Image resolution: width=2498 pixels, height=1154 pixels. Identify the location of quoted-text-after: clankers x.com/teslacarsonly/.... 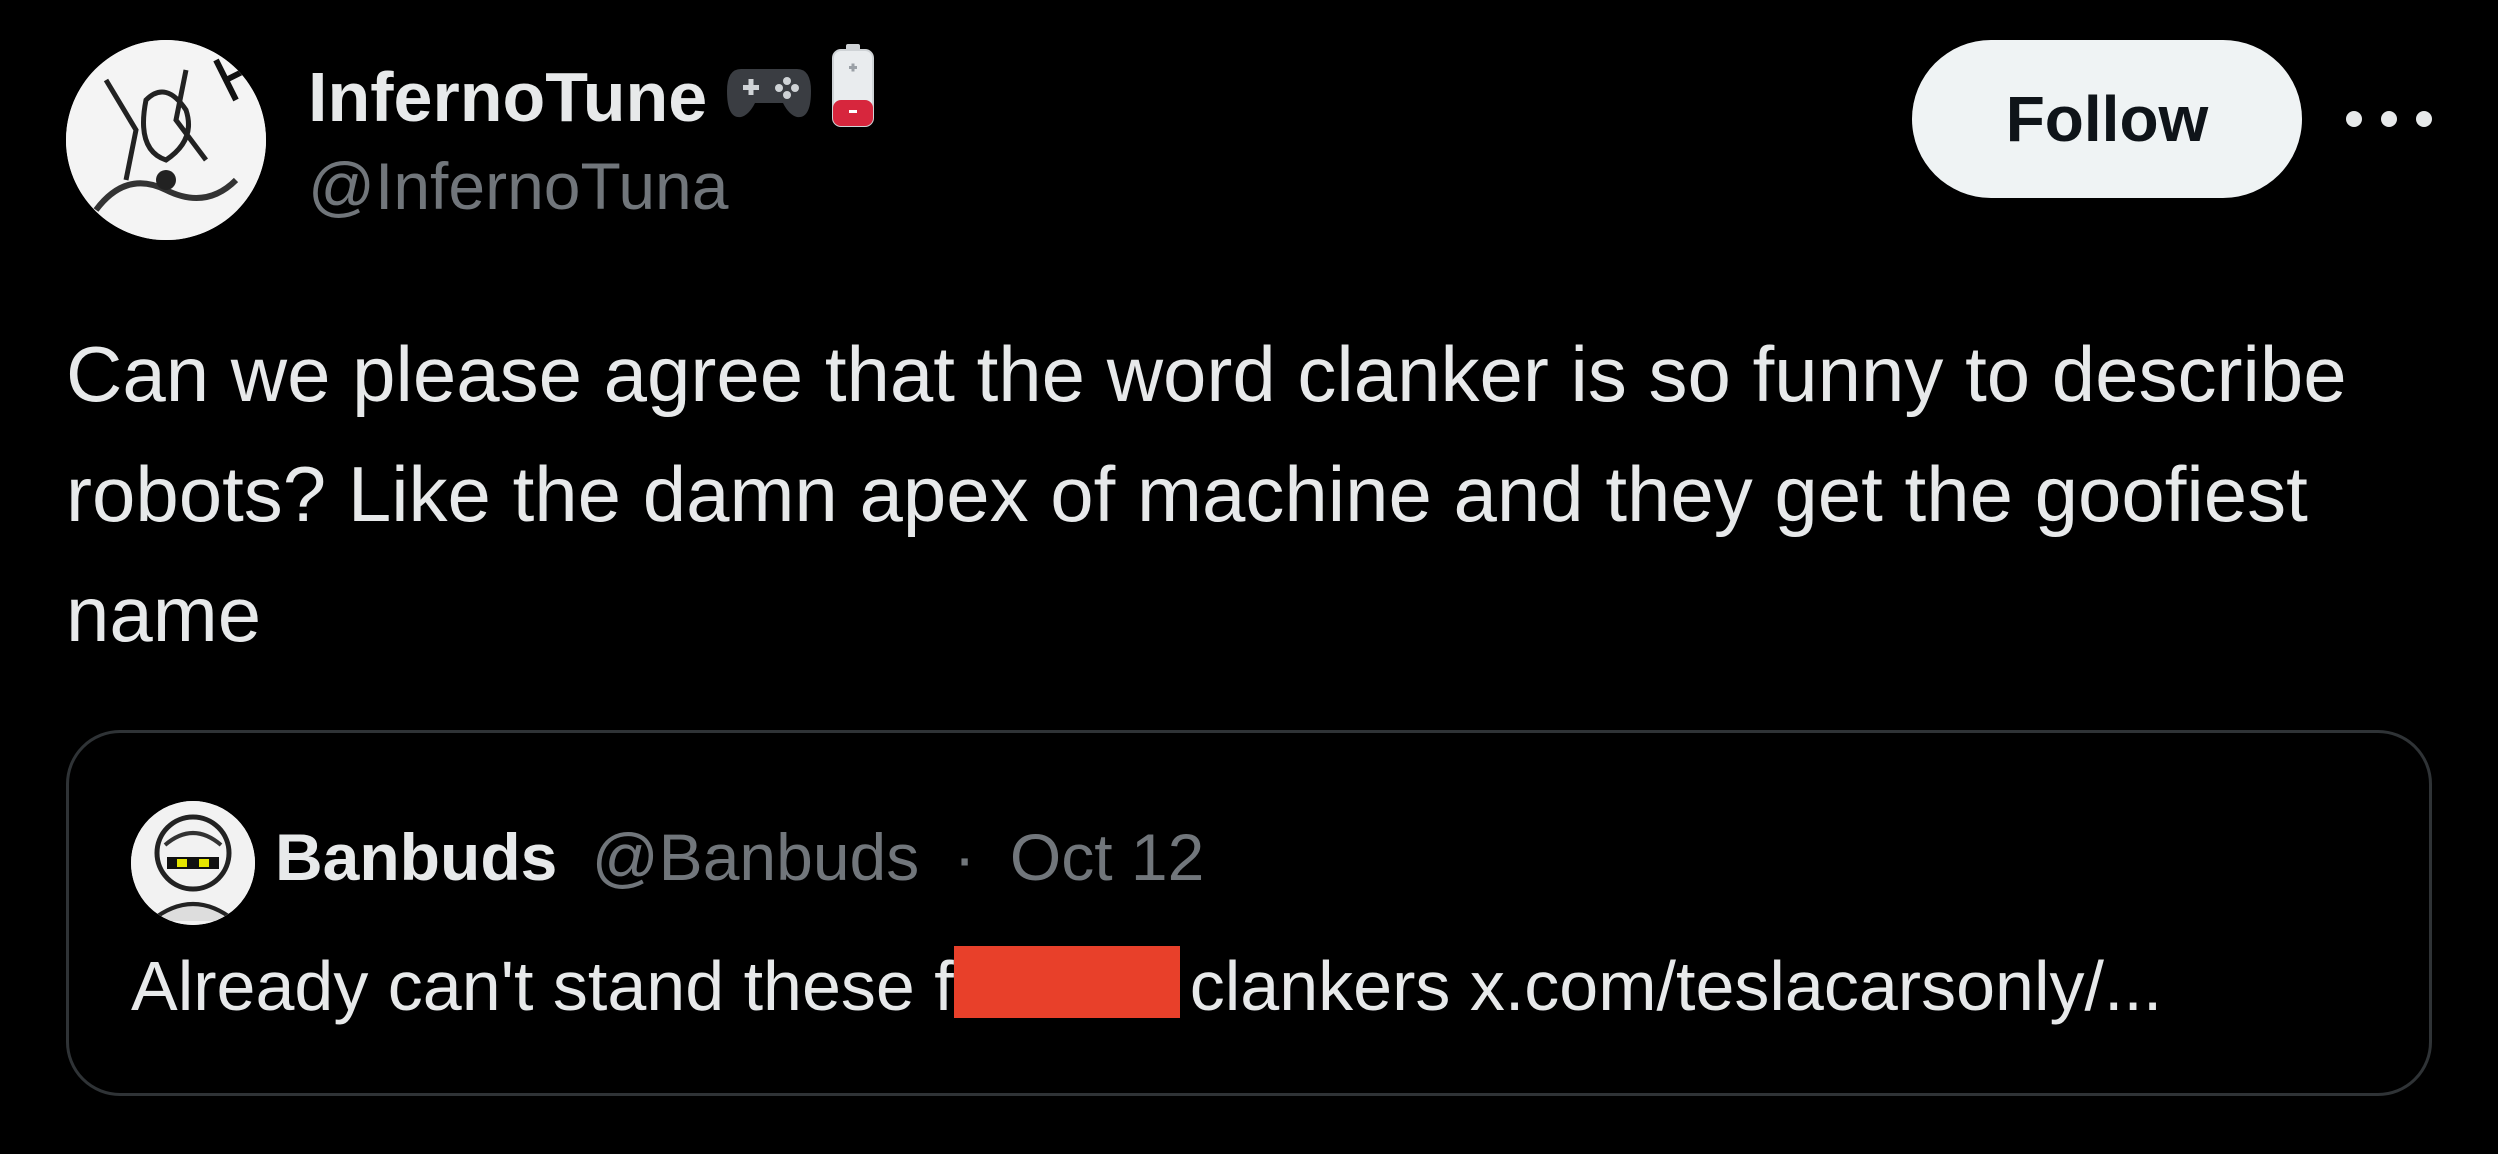
(1676, 986).